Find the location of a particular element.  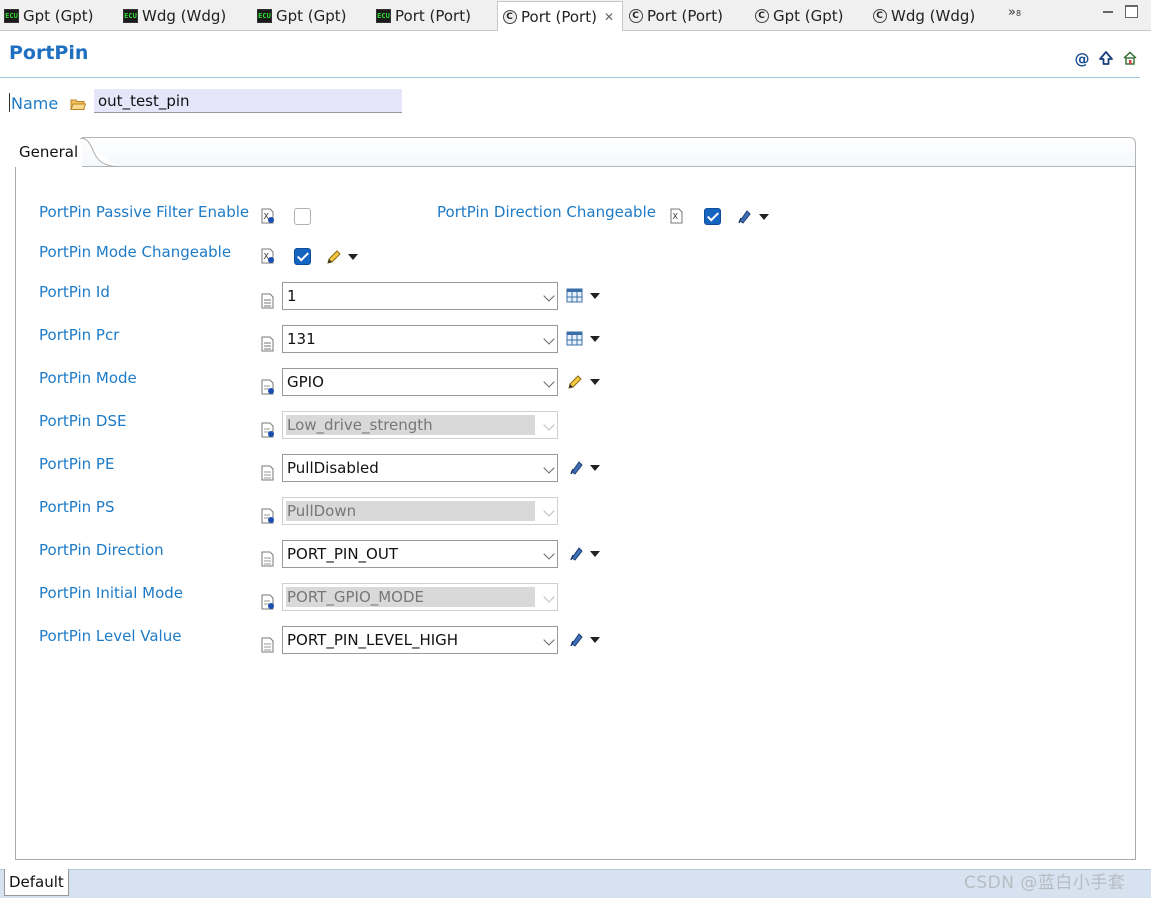

pin-ps-combo: PullDown is located at coordinates (420, 511).